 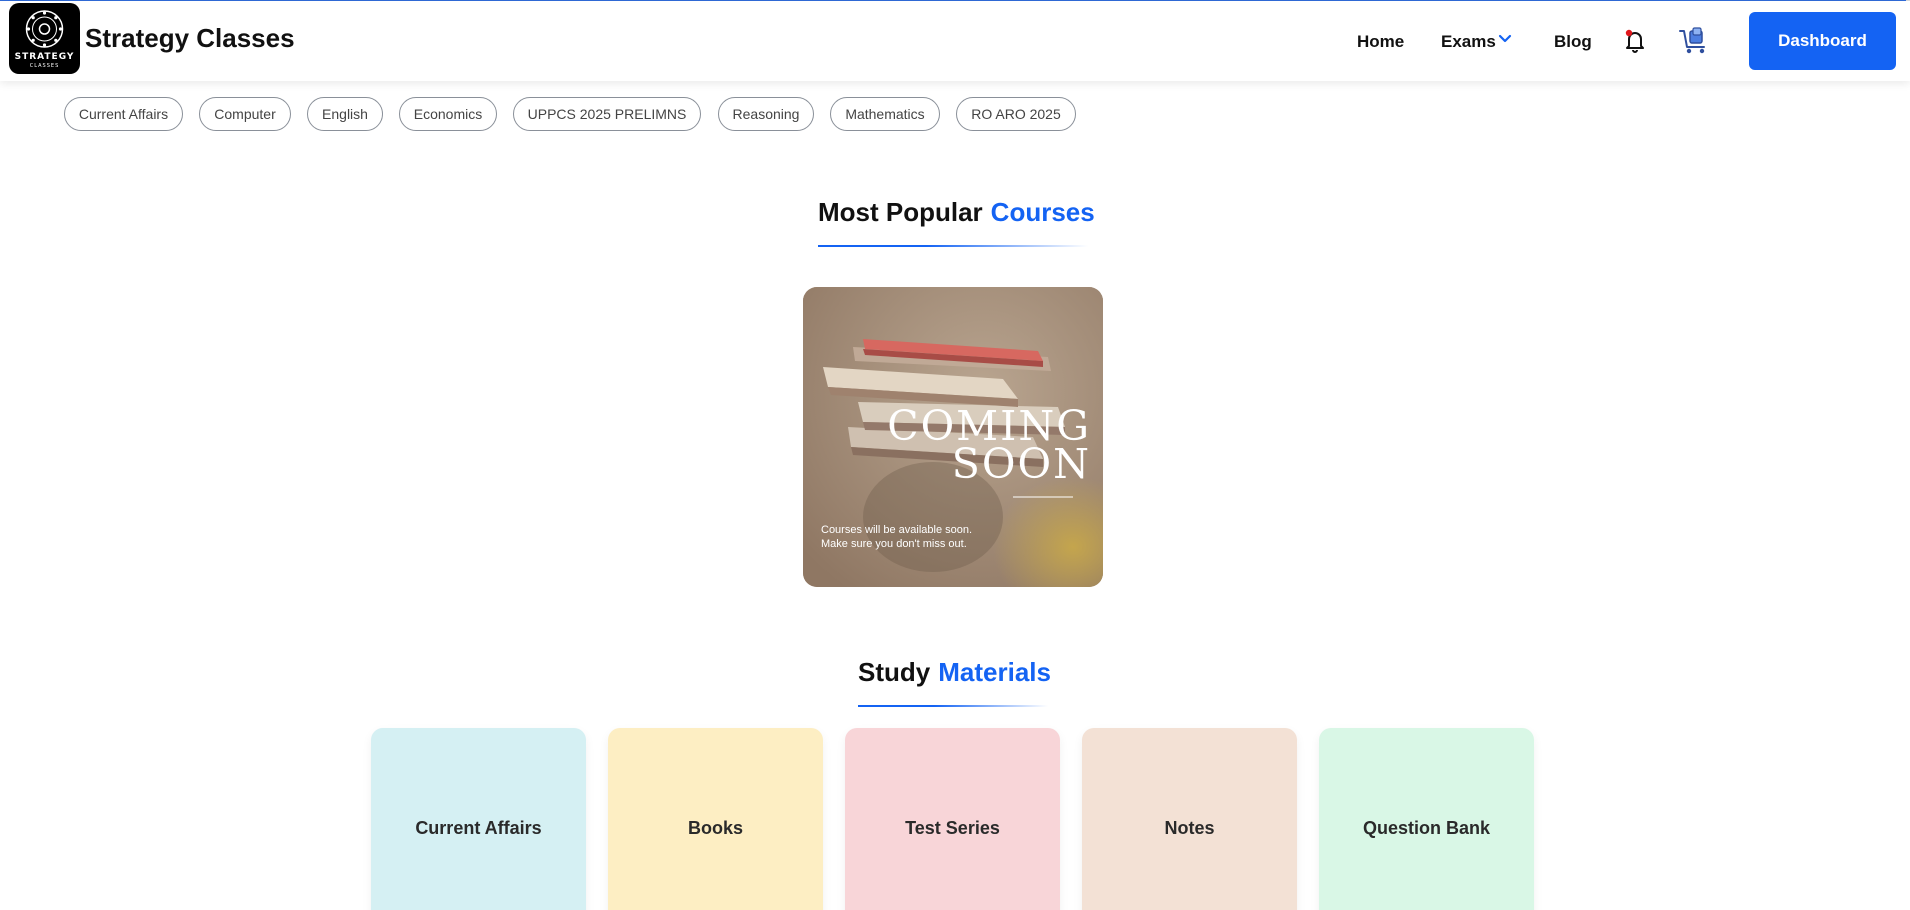 I want to click on logo-subtext: CLASSES, so click(x=45, y=66).